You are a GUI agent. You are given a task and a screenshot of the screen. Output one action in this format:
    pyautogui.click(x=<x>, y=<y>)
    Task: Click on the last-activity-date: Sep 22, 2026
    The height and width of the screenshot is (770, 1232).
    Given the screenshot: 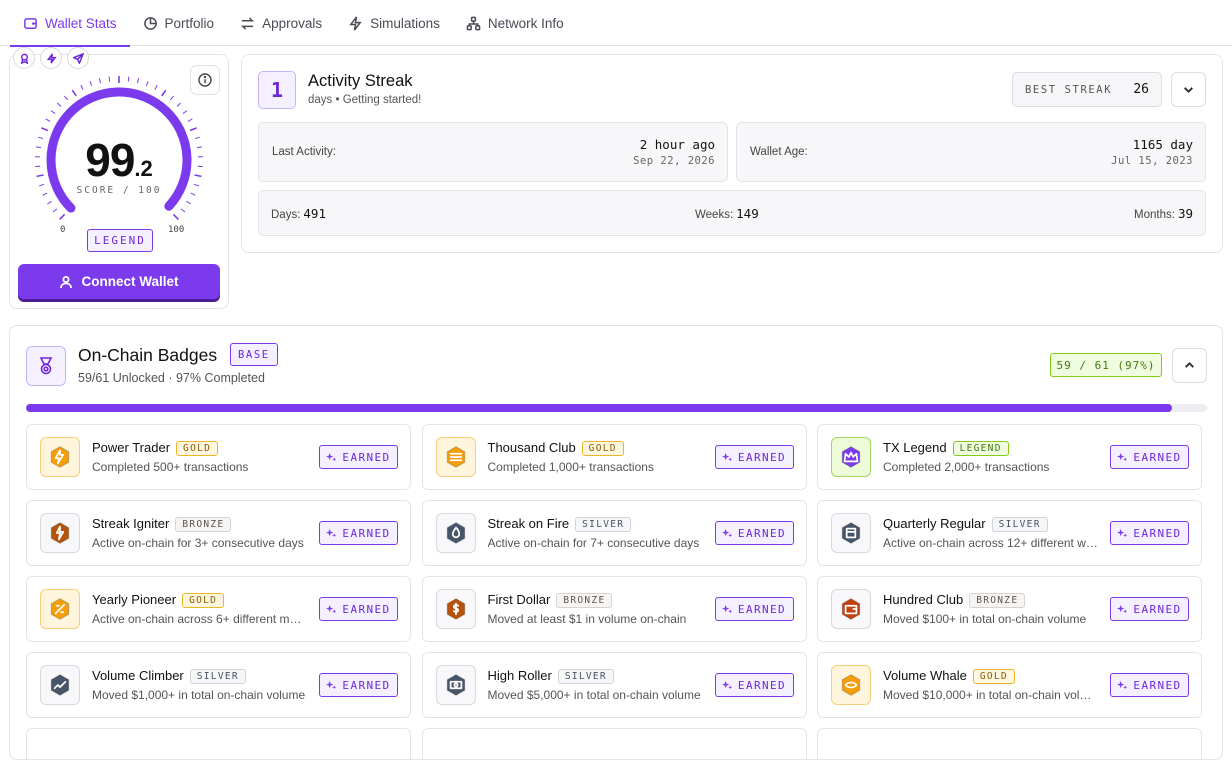 What is the action you would take?
    pyautogui.click(x=674, y=161)
    